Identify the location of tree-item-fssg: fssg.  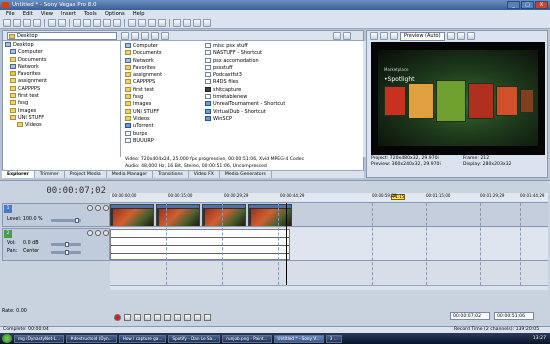
(61, 103).